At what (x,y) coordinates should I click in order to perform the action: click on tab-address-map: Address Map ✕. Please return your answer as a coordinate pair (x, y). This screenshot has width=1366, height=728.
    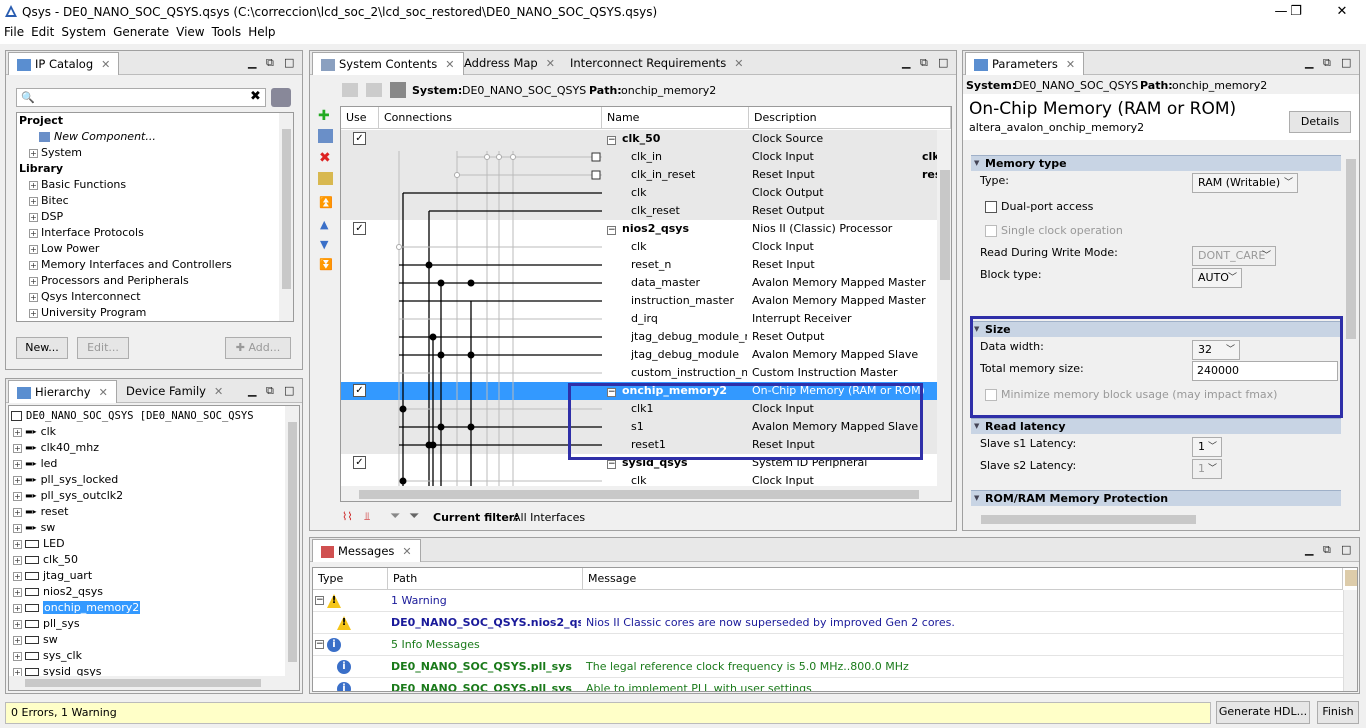
    Looking at the image, I should click on (509, 63).